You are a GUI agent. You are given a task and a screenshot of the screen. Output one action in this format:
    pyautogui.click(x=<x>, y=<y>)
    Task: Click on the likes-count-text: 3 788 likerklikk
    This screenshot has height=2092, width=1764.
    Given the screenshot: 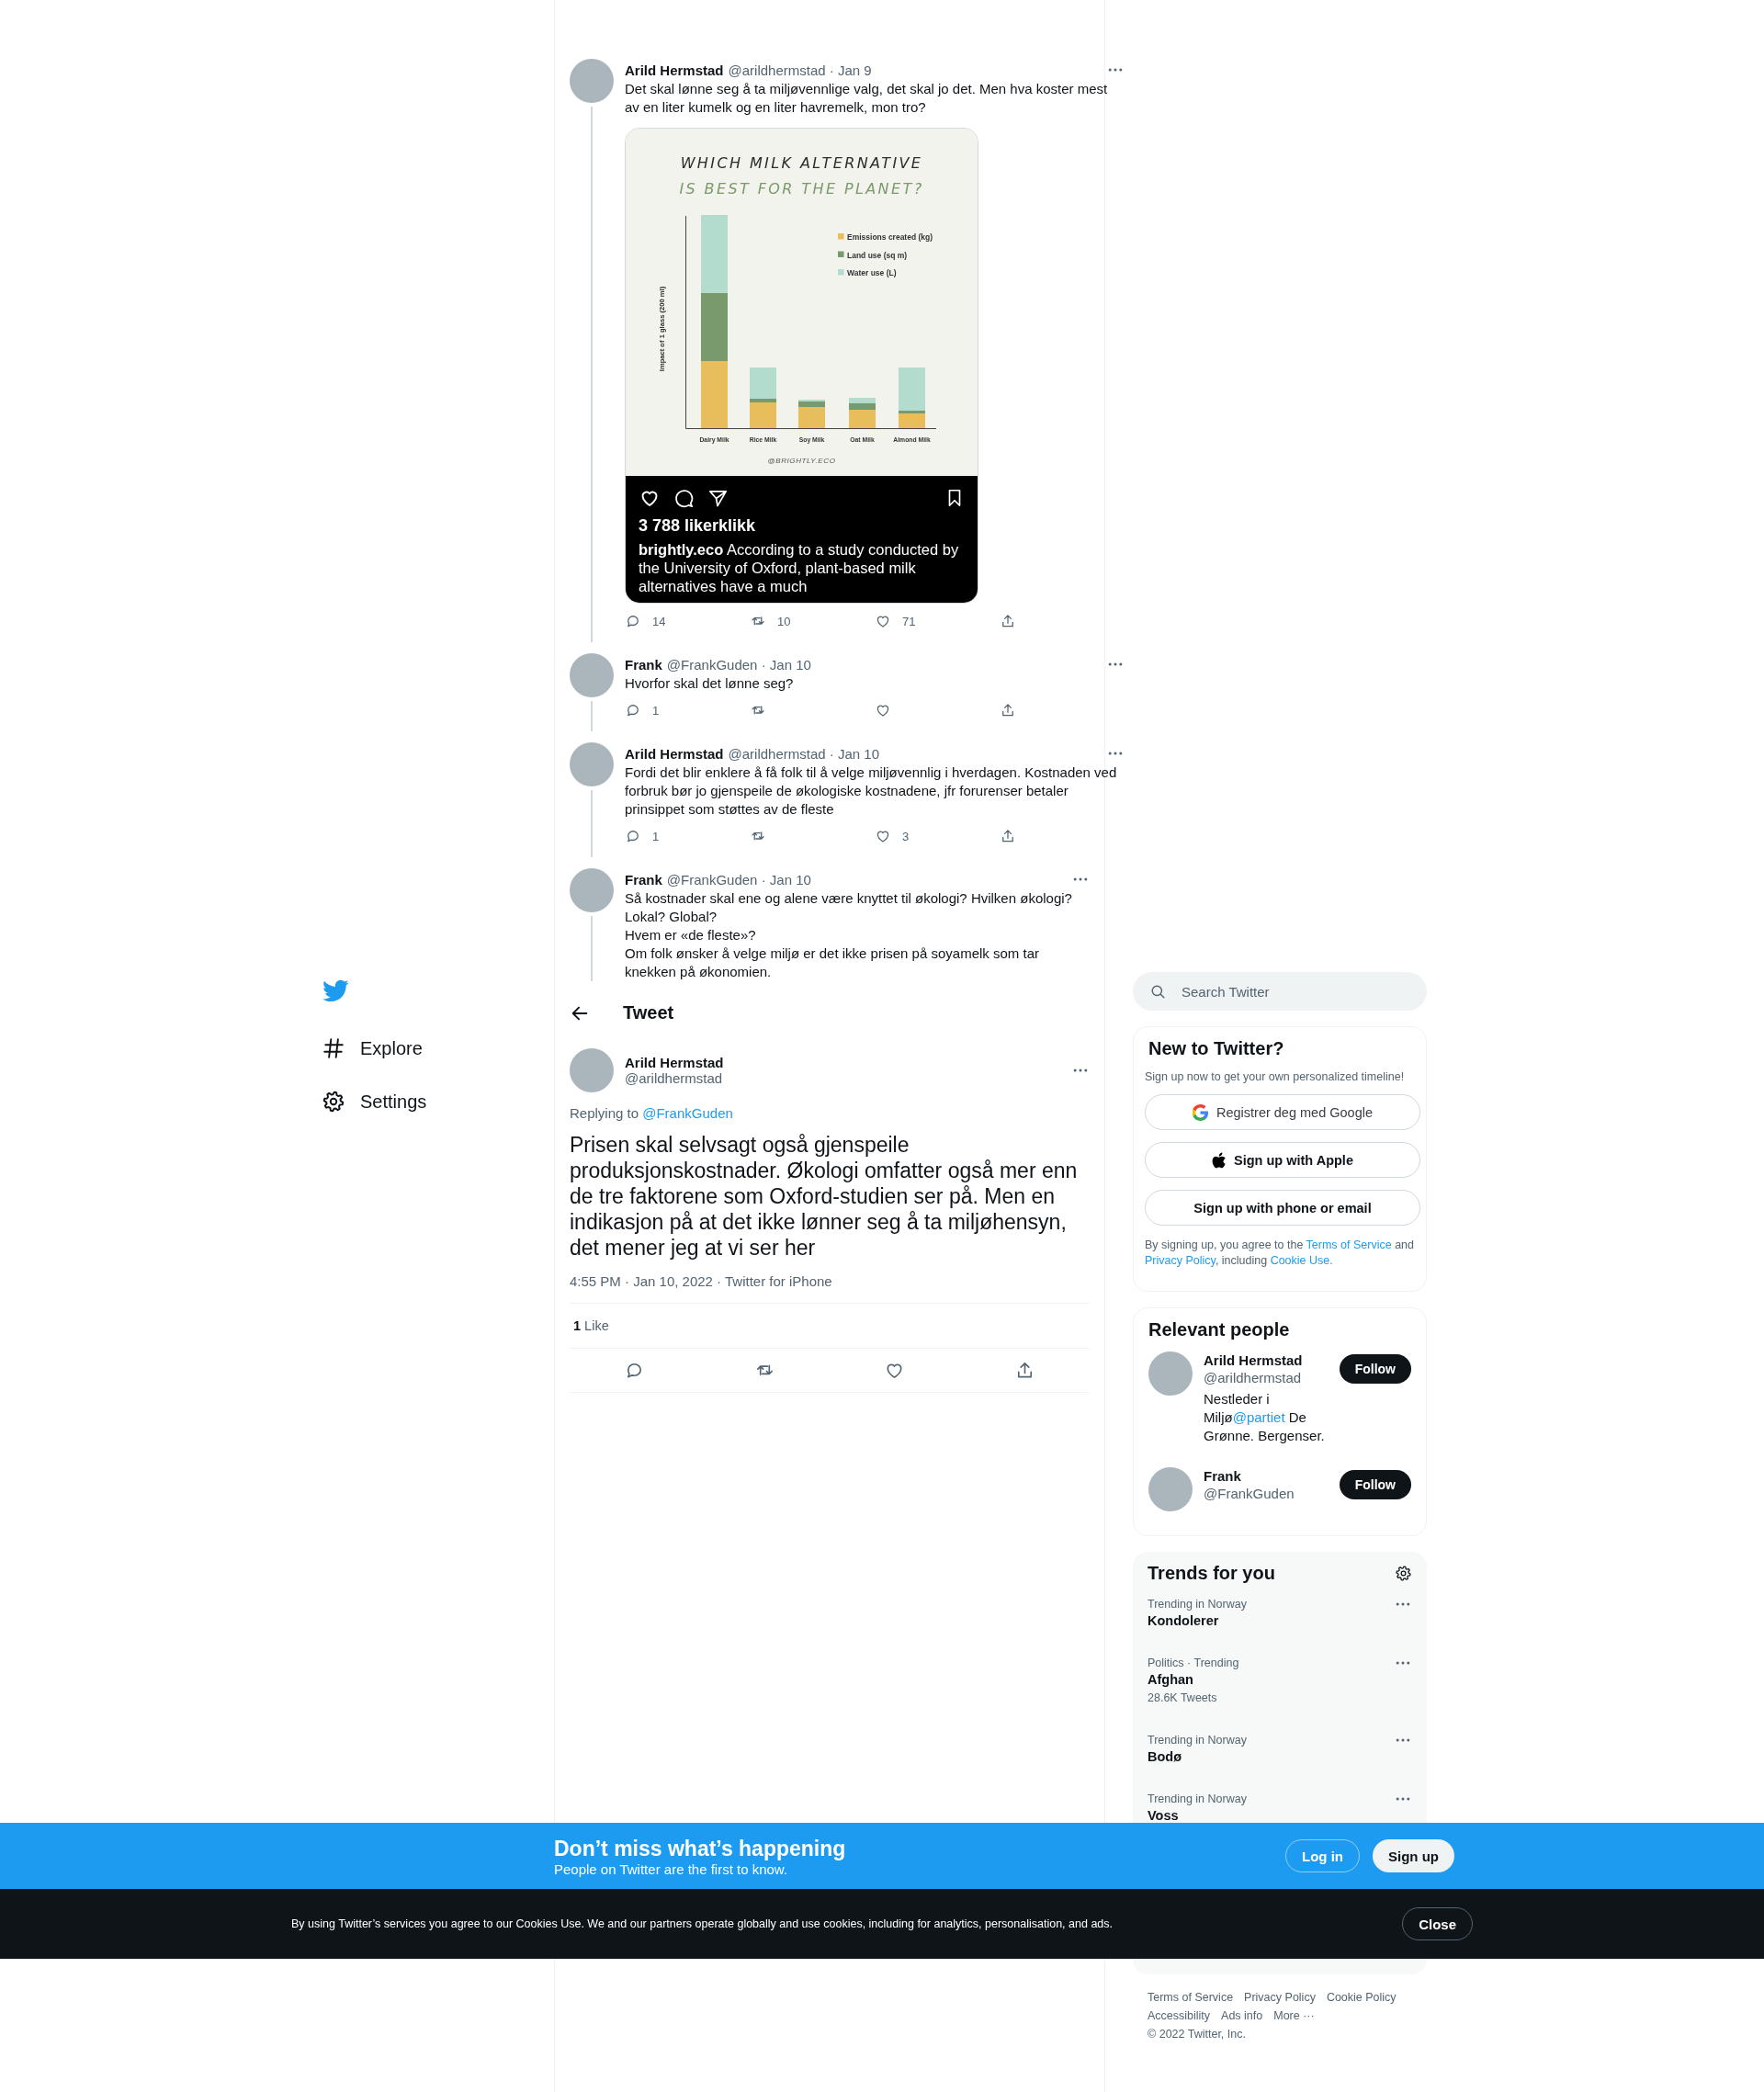 What is the action you would take?
    pyautogui.click(x=698, y=526)
    